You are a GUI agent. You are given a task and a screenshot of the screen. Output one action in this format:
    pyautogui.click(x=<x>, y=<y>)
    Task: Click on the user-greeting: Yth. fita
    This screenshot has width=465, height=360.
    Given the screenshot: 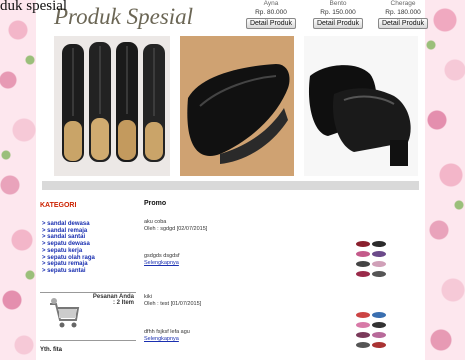 What is the action you would take?
    pyautogui.click(x=51, y=350)
    